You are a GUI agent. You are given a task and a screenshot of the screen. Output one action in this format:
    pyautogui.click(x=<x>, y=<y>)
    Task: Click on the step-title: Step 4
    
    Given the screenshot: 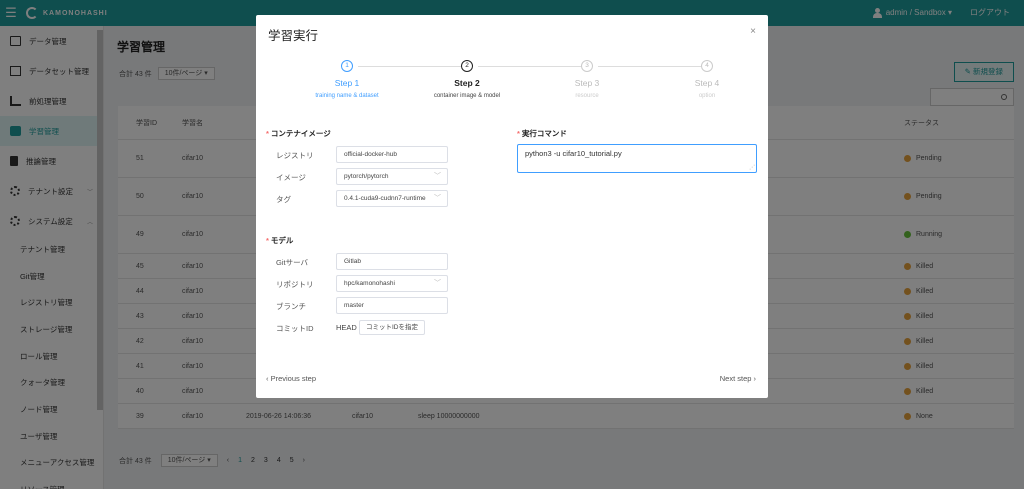 What is the action you would take?
    pyautogui.click(x=707, y=83)
    